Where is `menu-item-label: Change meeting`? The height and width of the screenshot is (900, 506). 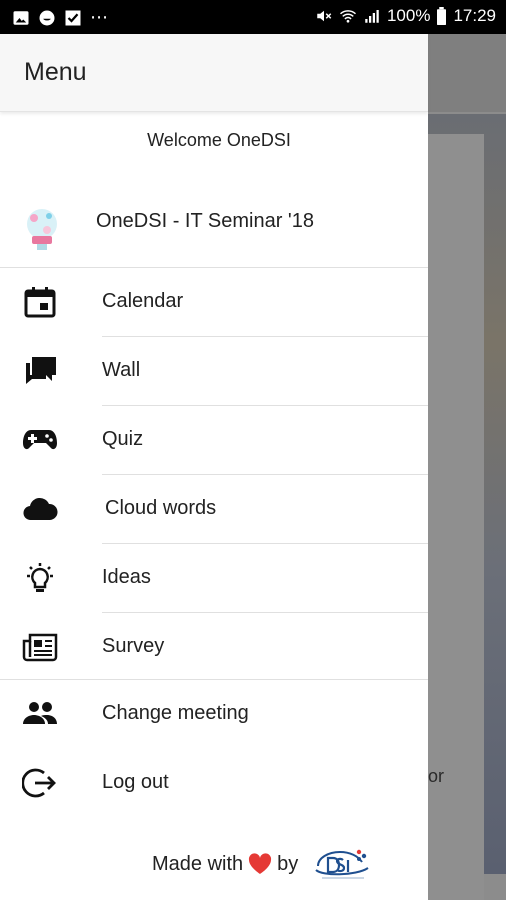 menu-item-label: Change meeting is located at coordinates (175, 713).